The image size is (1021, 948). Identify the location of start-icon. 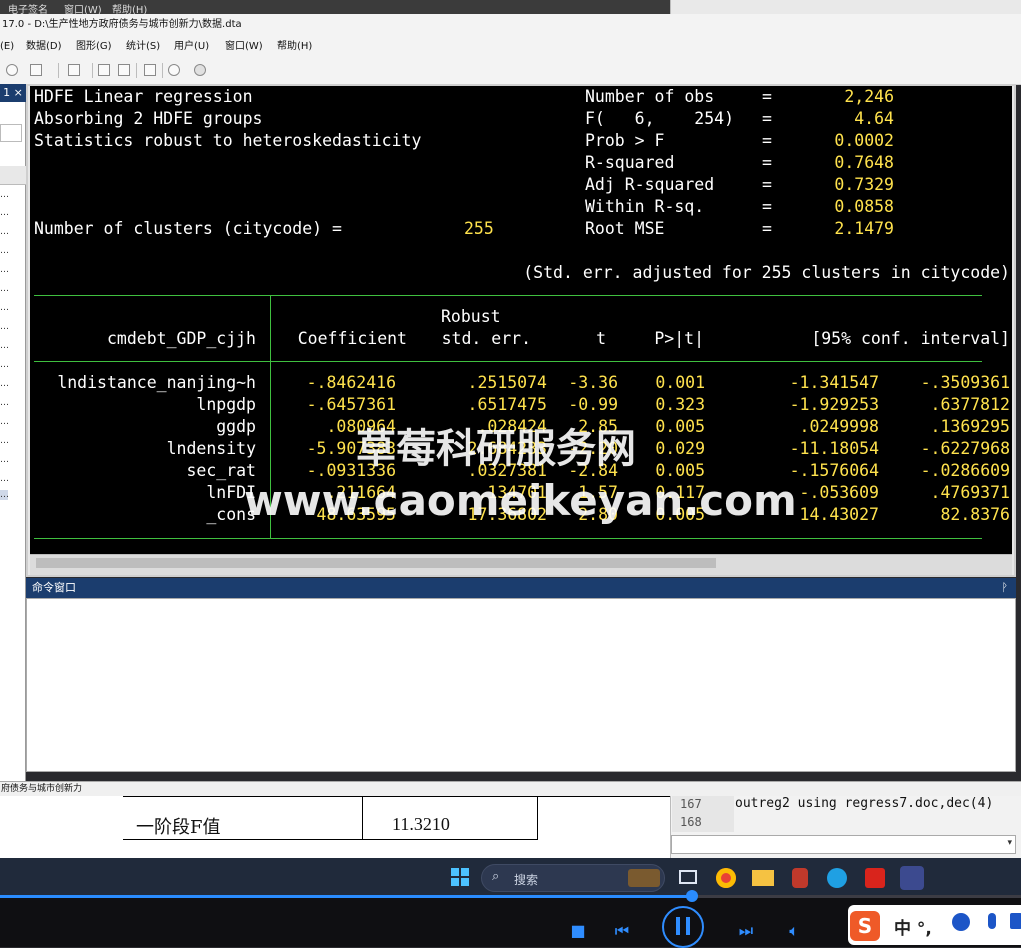
(455, 872).